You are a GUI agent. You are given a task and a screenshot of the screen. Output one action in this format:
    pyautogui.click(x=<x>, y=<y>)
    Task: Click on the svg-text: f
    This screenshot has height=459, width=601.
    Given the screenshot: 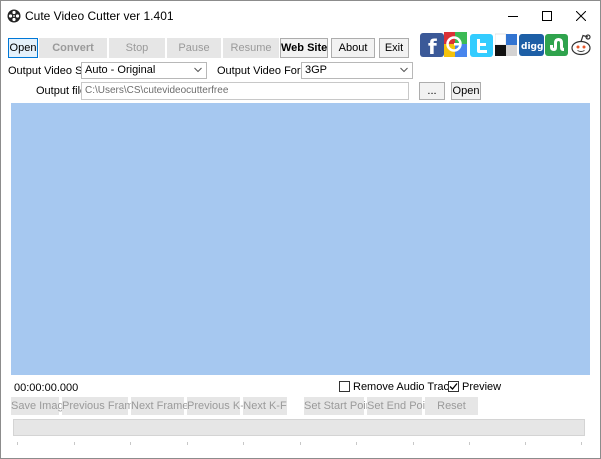 What is the action you would take?
    pyautogui.click(x=432, y=47)
    